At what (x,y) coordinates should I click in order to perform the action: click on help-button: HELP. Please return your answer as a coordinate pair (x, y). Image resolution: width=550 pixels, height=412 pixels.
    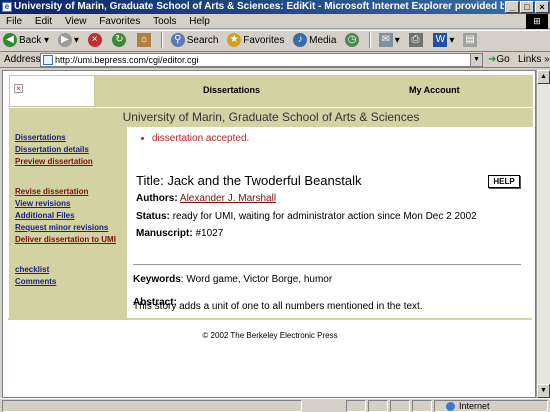
    Looking at the image, I should click on (504, 181).